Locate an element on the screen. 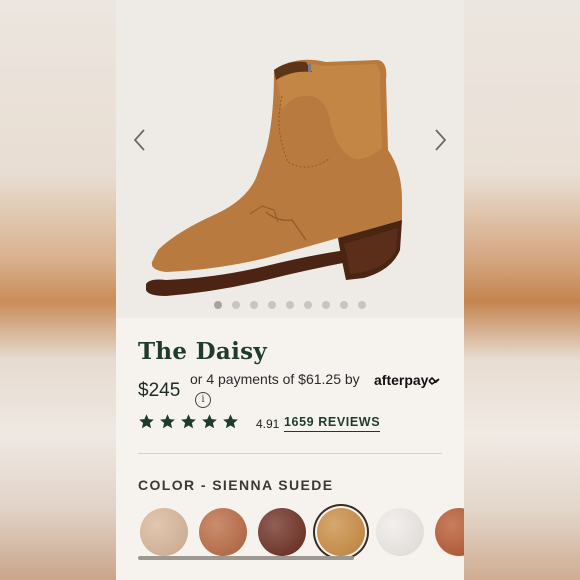 The width and height of the screenshot is (580, 580). color-swatches is located at coordinates (302, 532).